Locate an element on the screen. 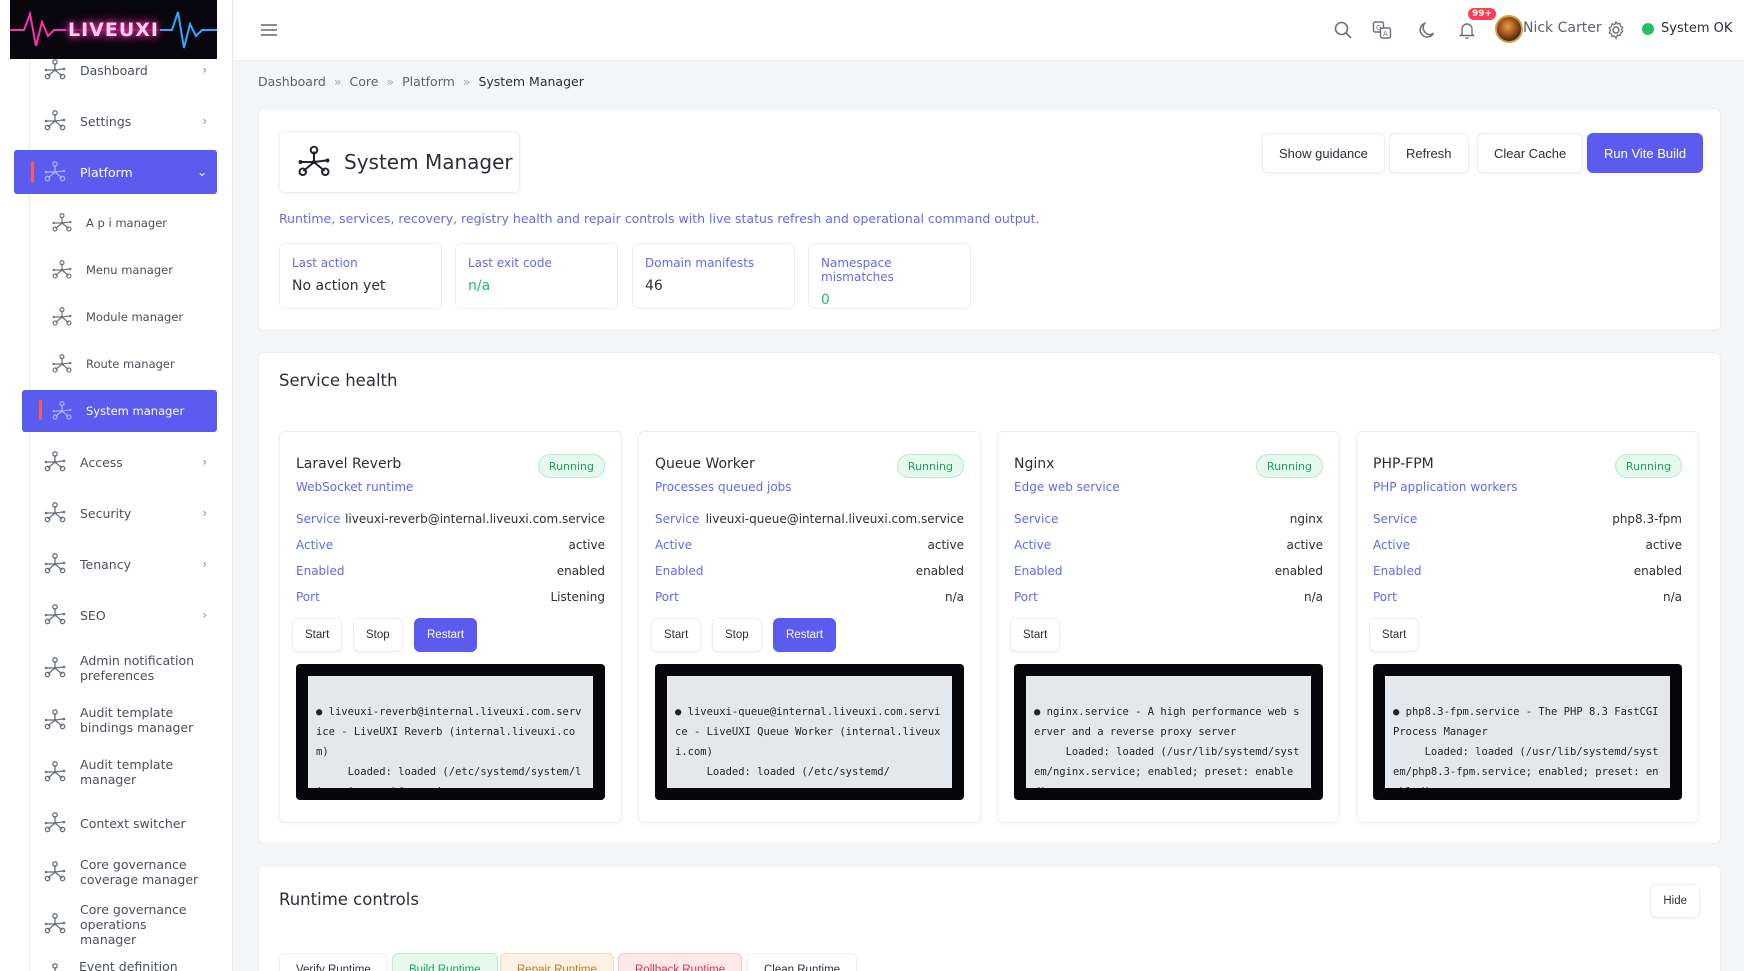 The height and width of the screenshot is (971, 1744). sidebar-item-label: Platform is located at coordinates (106, 172).